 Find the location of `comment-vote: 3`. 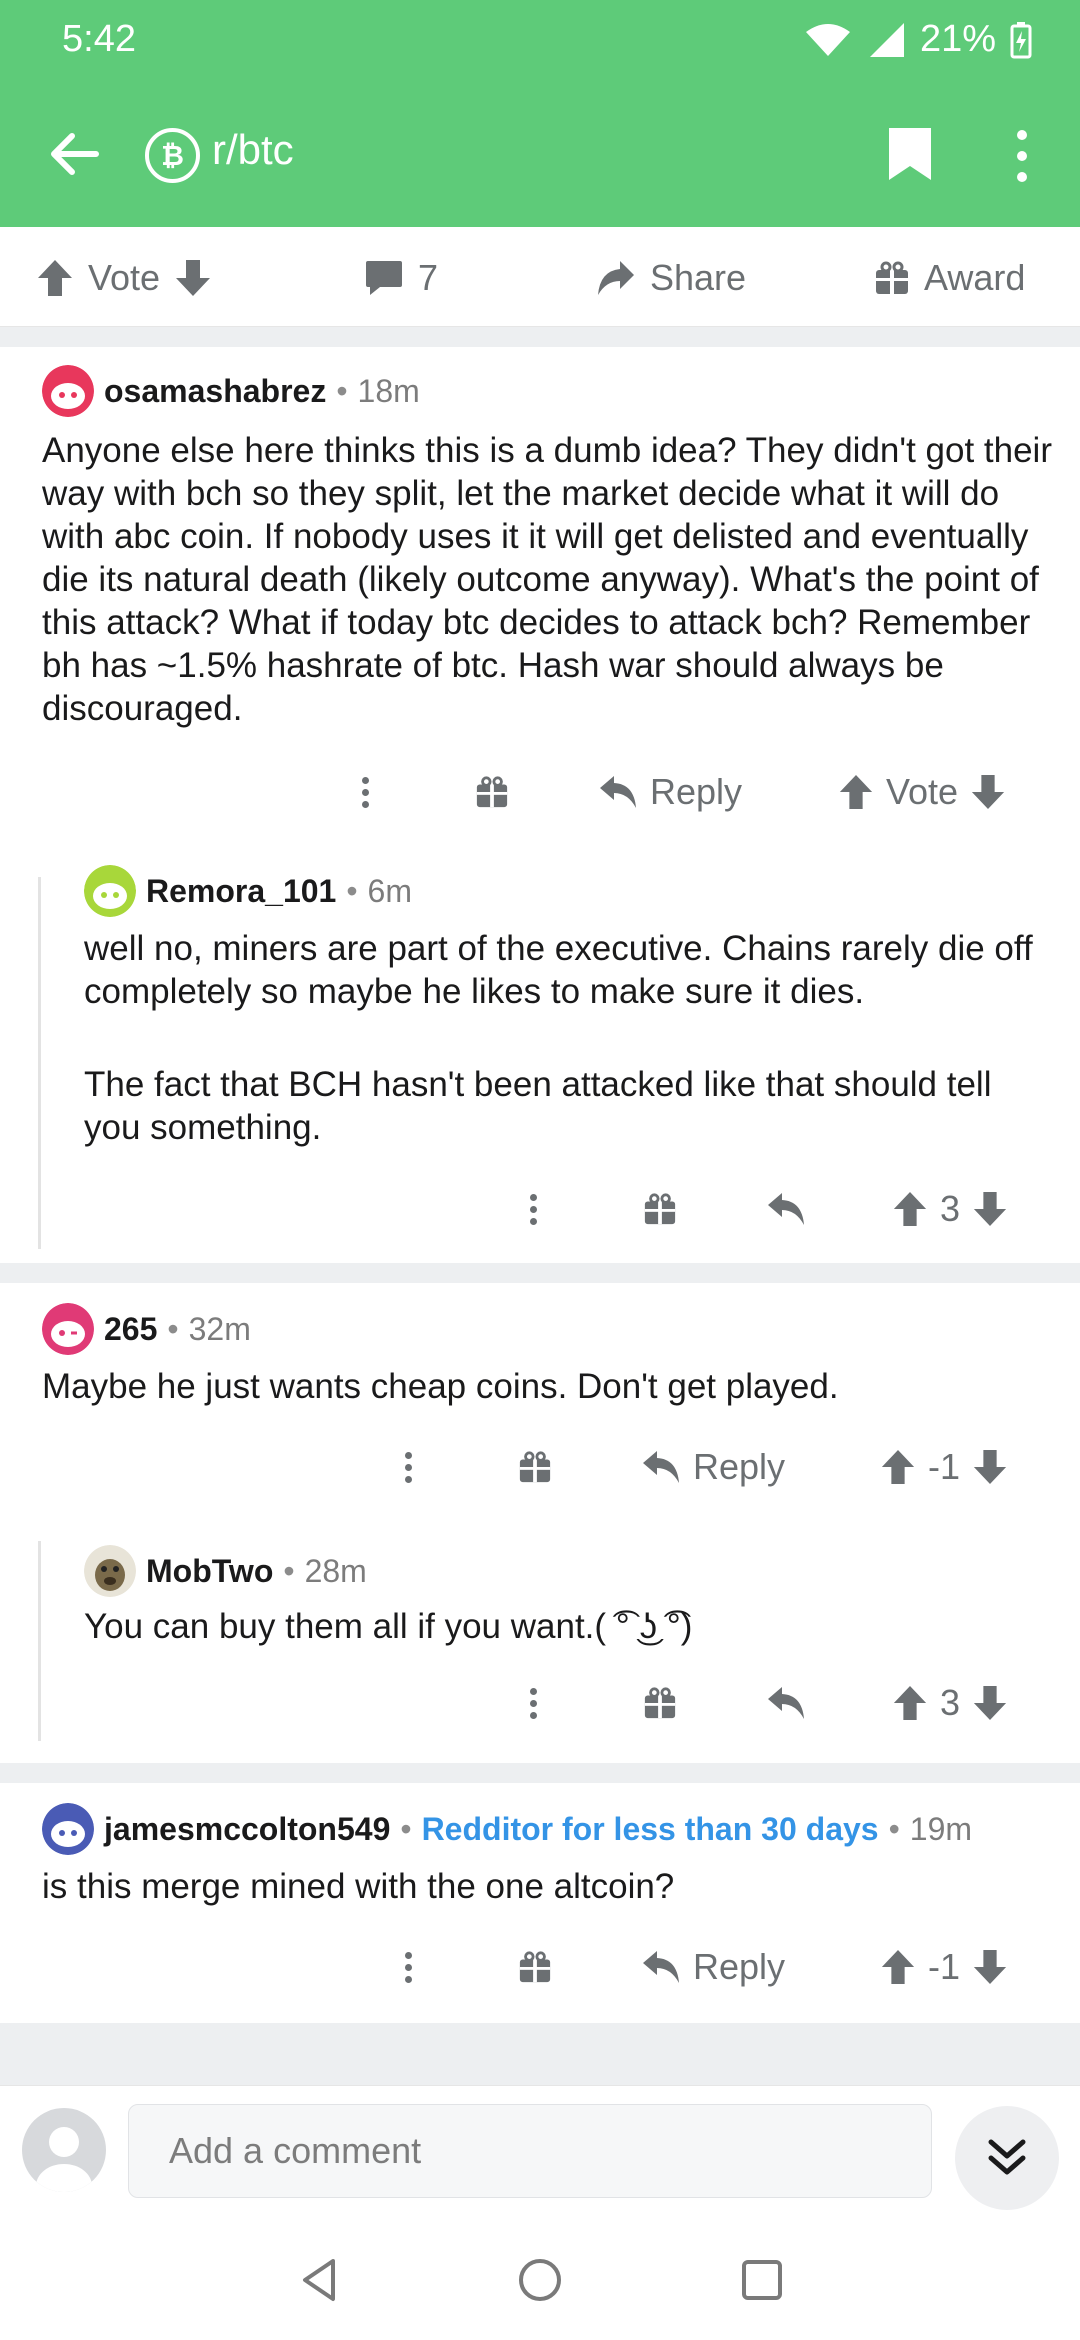

comment-vote: 3 is located at coordinates (950, 1209).